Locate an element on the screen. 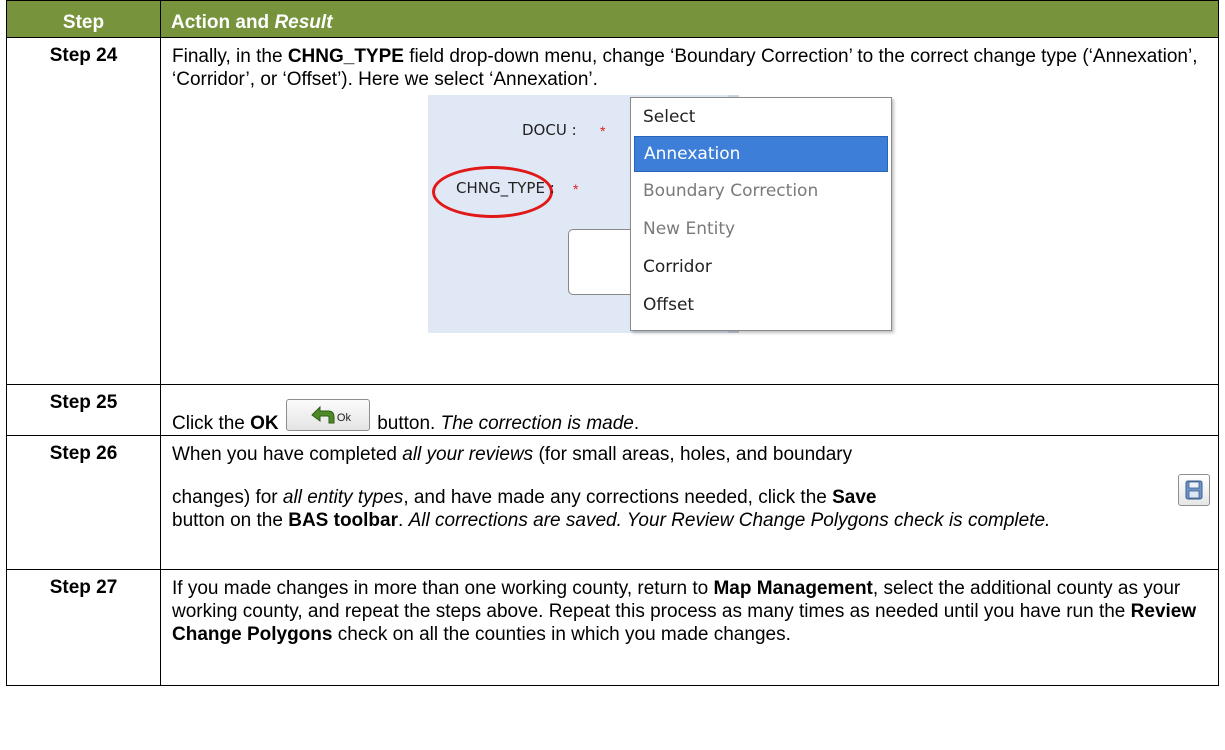  step-24-label: Step 24 is located at coordinates (83, 211).